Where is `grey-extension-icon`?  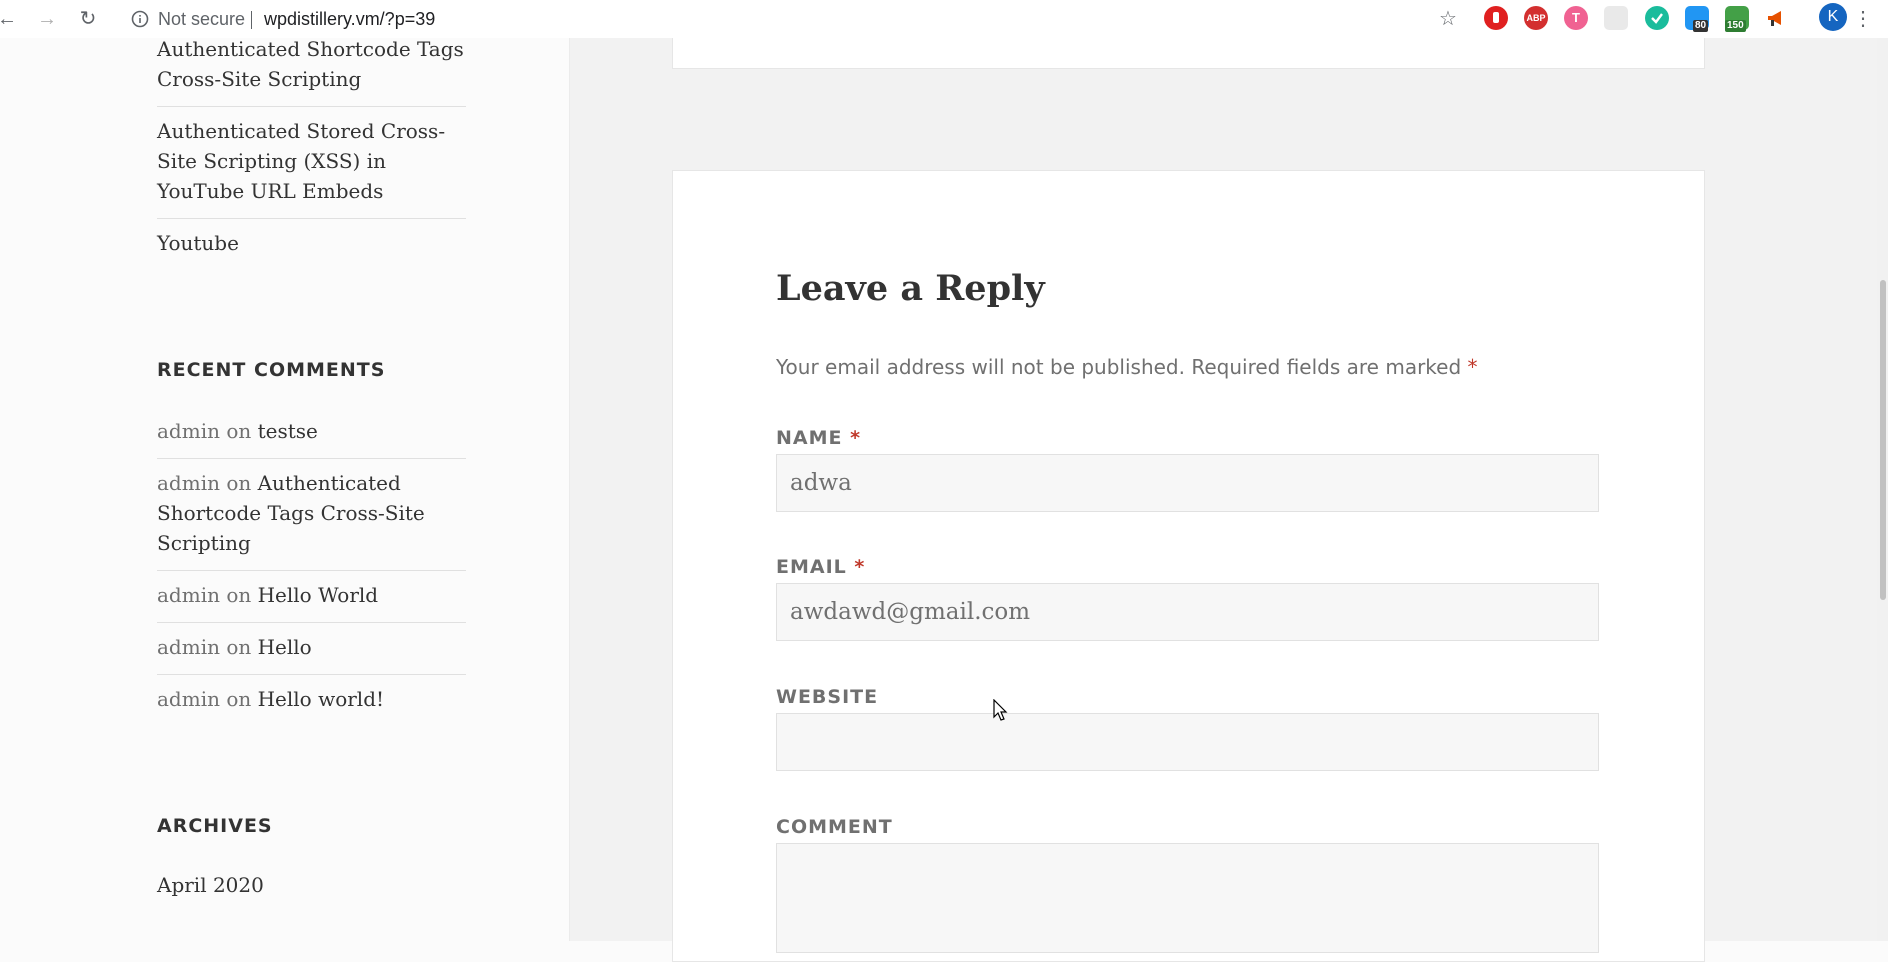 grey-extension-icon is located at coordinates (1616, 18).